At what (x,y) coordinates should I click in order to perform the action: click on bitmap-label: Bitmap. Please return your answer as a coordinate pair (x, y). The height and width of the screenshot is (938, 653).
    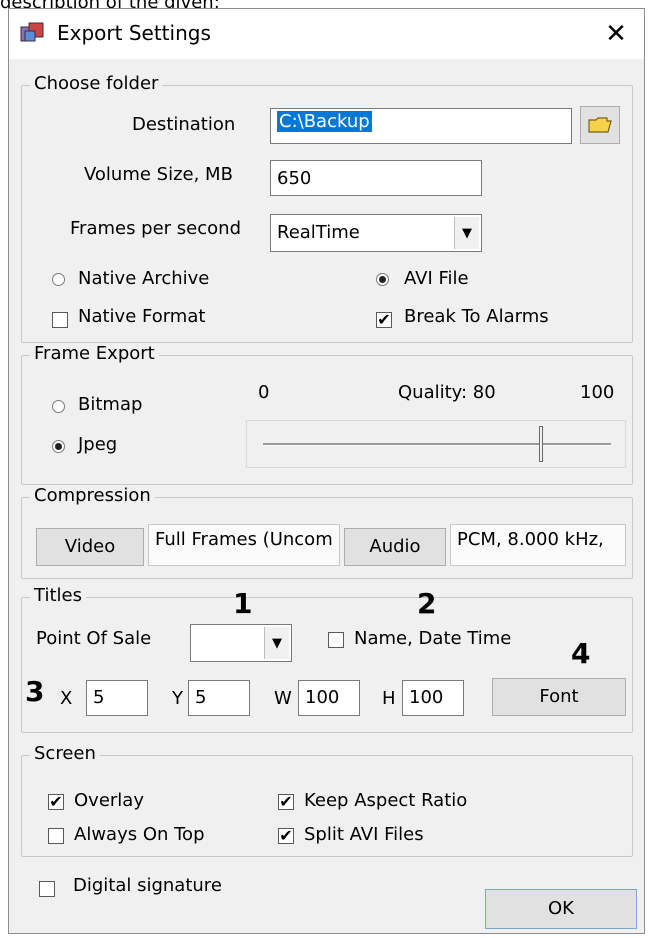
    Looking at the image, I should click on (110, 404).